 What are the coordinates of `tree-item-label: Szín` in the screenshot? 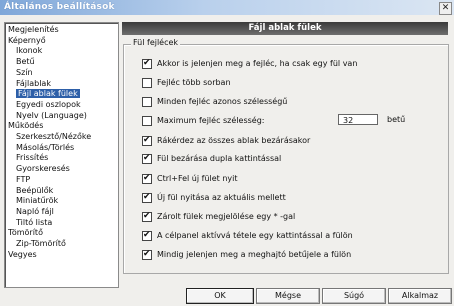 It's located at (24, 72).